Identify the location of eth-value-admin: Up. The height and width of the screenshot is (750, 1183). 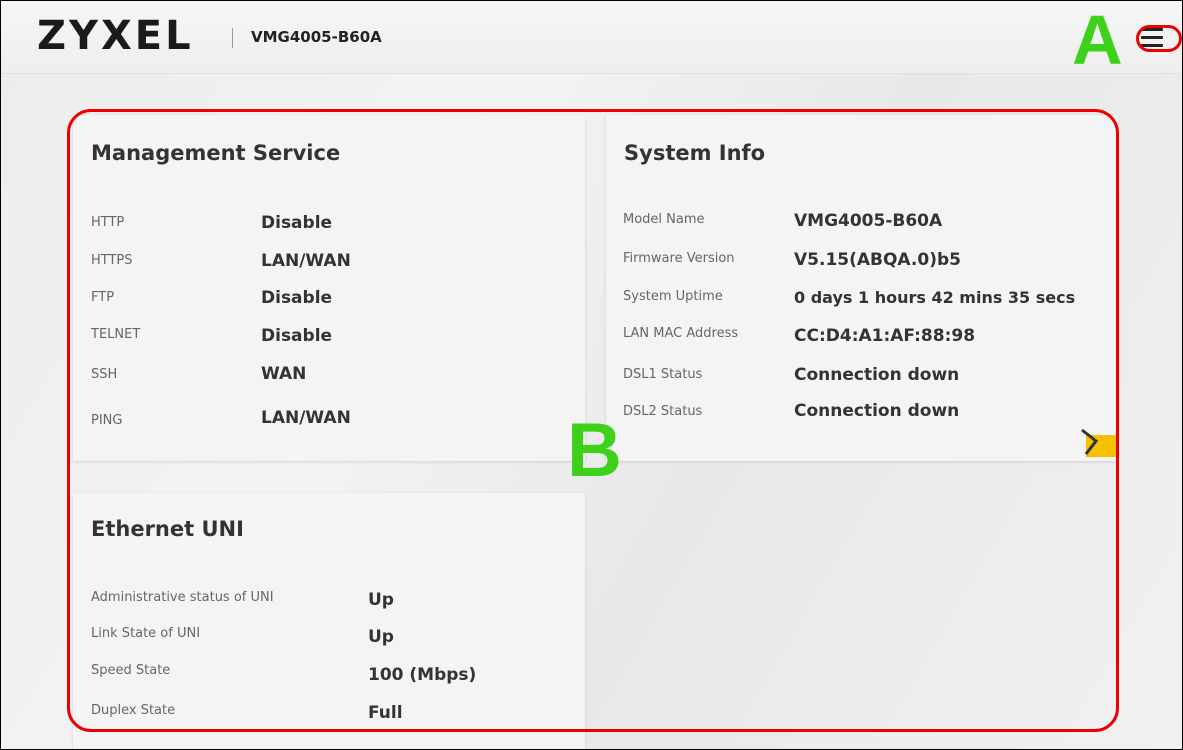
(381, 600).